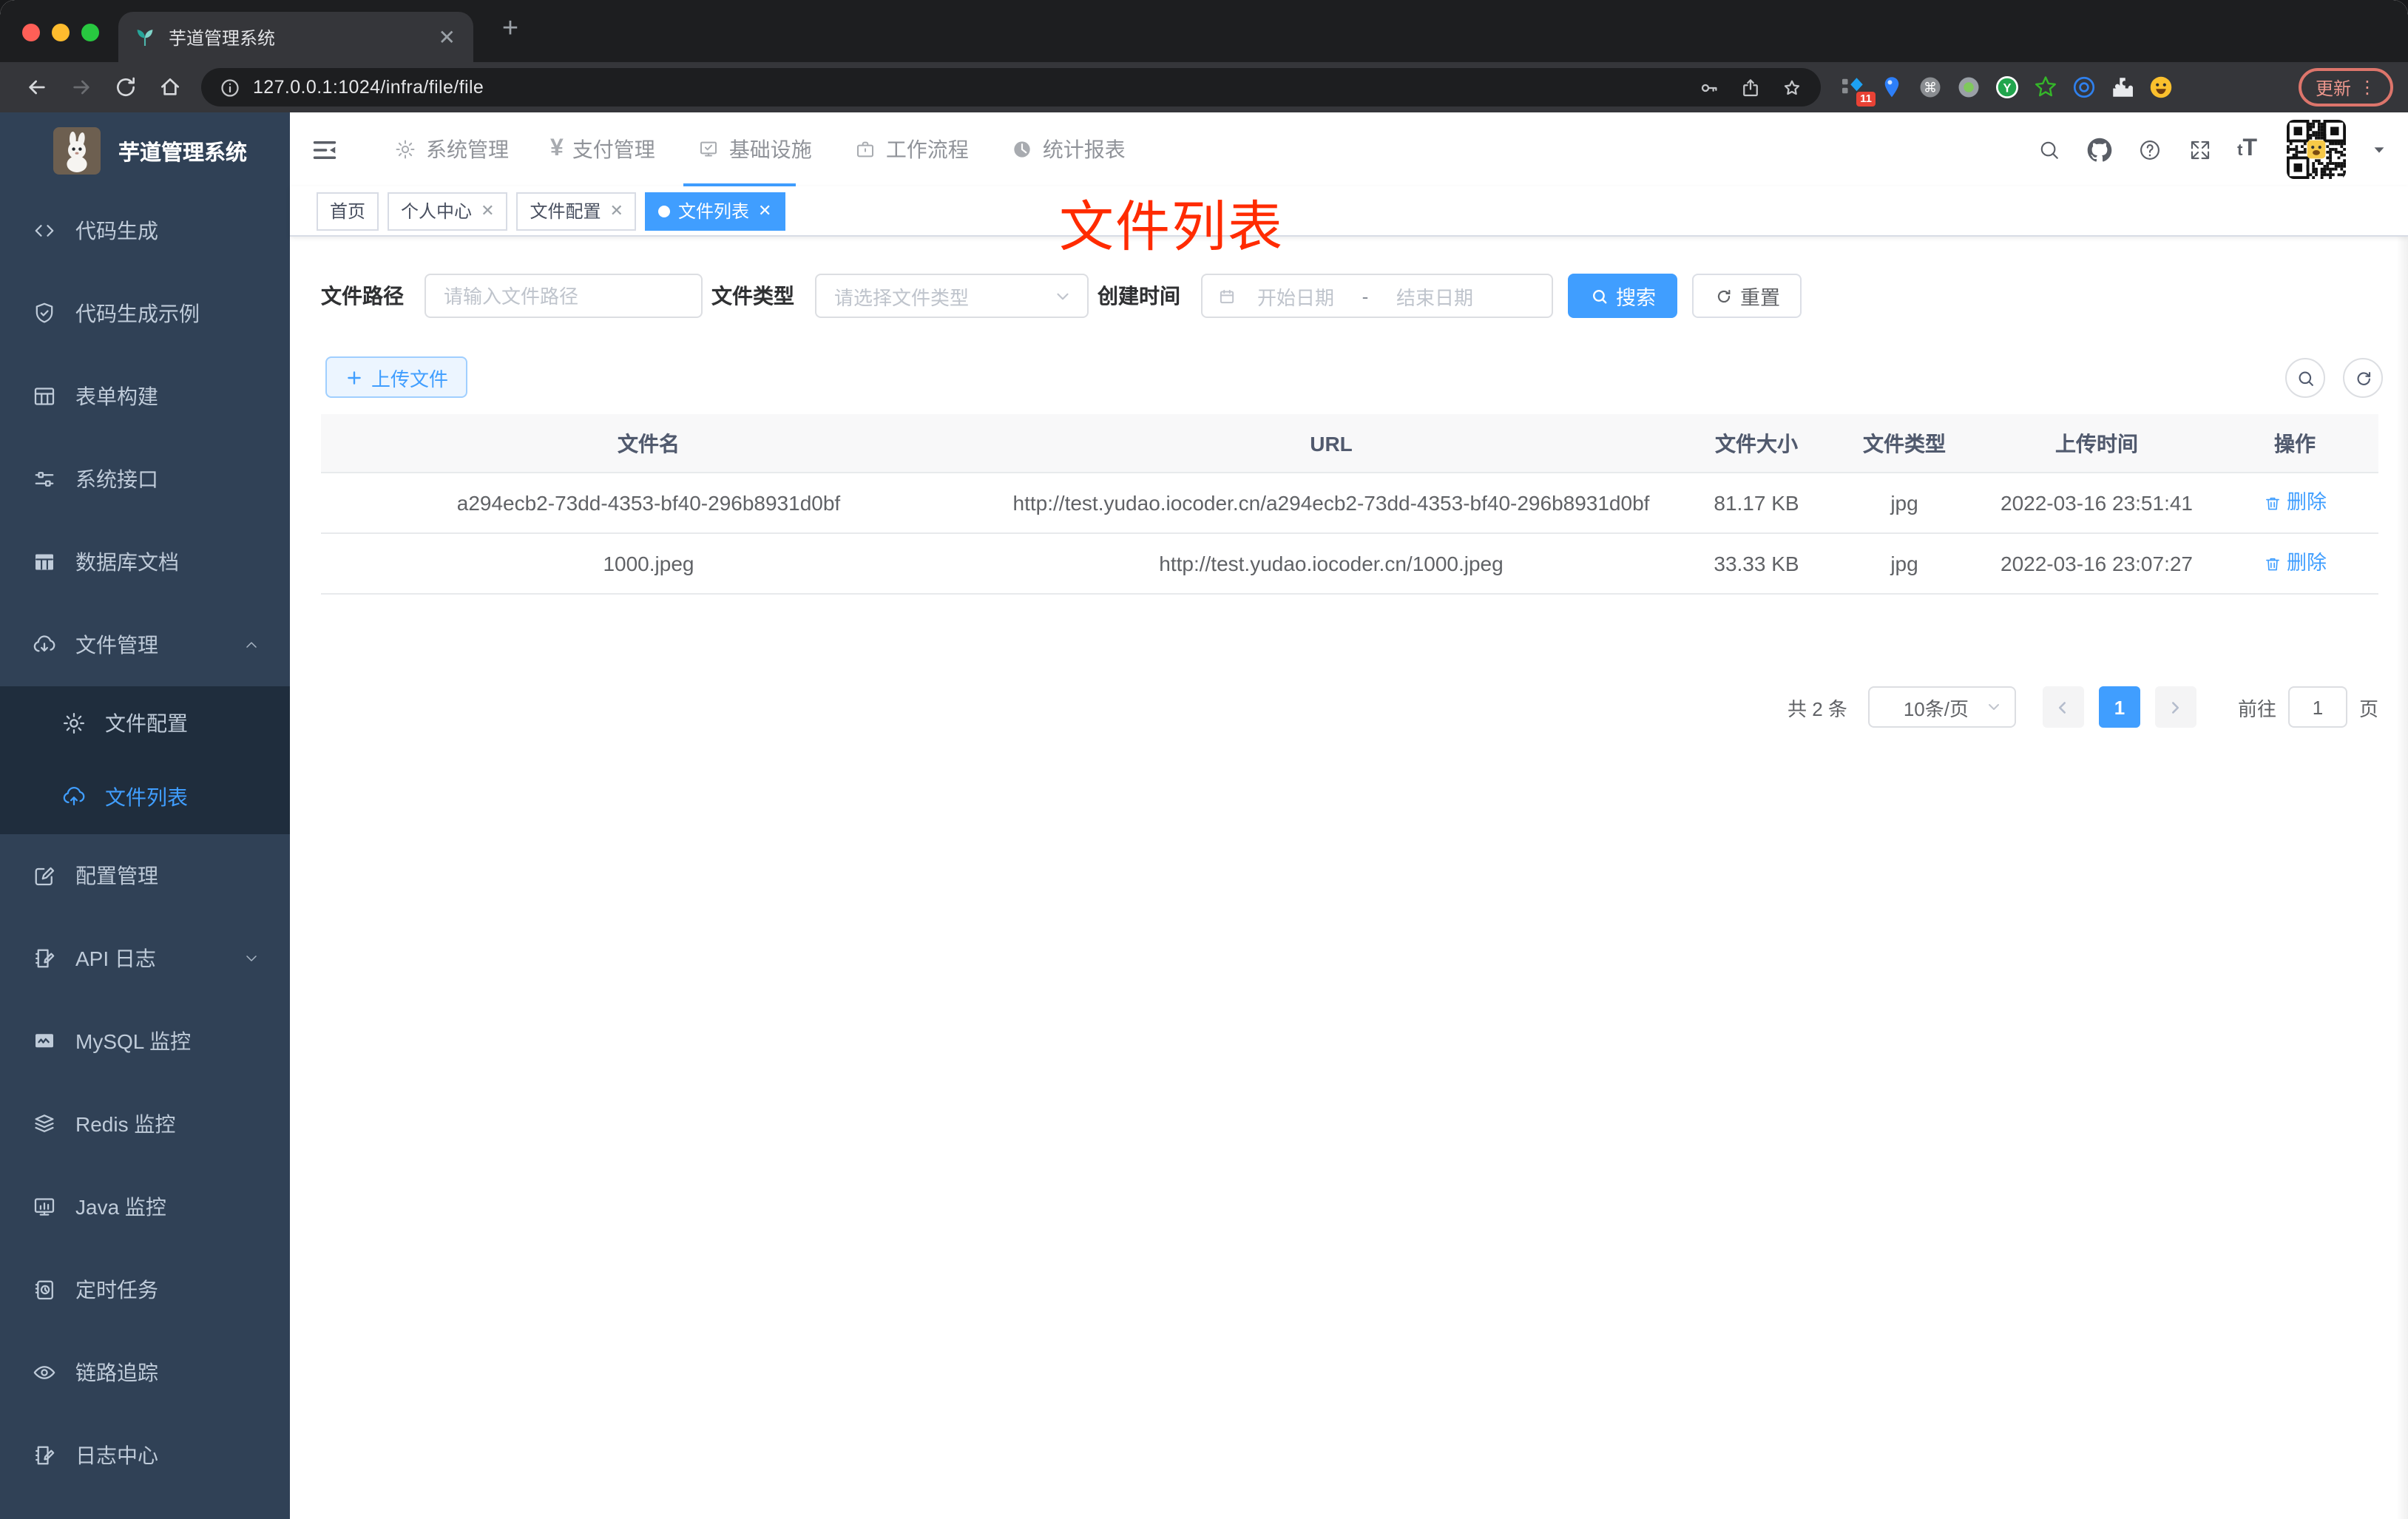  Describe the element at coordinates (405, 149) in the screenshot. I see `gear-icon` at that location.